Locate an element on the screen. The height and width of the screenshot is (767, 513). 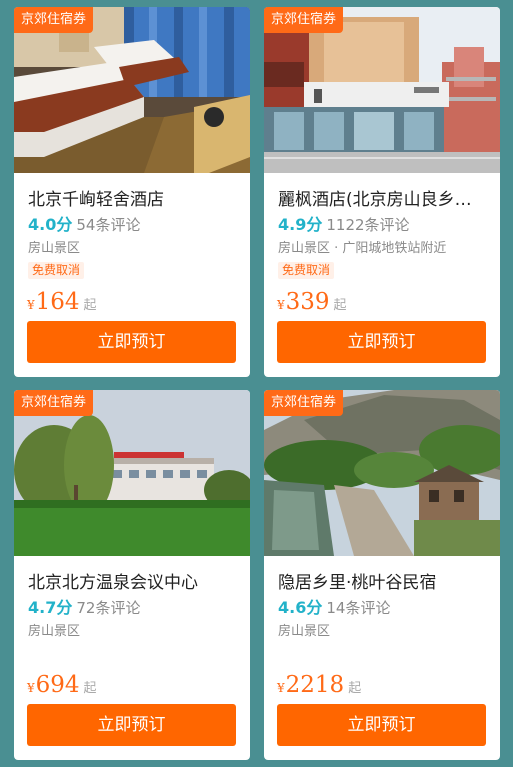
rating-score: 4.0分 is located at coordinates (50, 224).